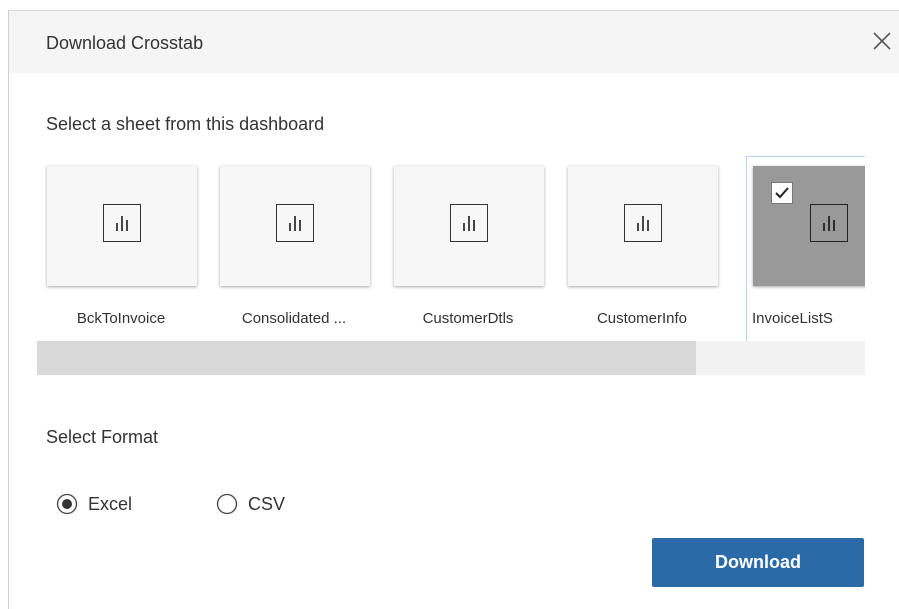 The image size is (899, 609). I want to click on format-option-excel: Excel, so click(94, 504).